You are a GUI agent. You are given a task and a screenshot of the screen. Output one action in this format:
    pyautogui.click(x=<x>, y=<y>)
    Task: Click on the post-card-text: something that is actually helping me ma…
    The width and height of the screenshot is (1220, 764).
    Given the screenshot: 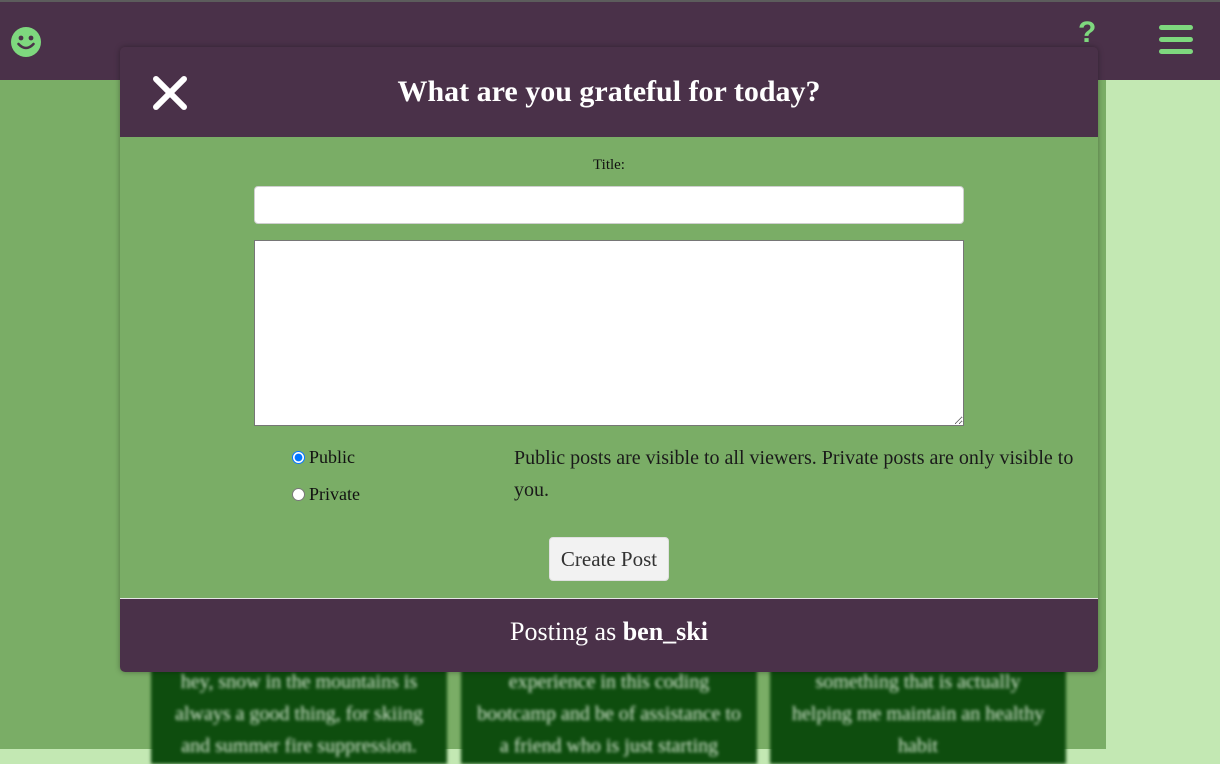 What is the action you would take?
    pyautogui.click(x=918, y=714)
    